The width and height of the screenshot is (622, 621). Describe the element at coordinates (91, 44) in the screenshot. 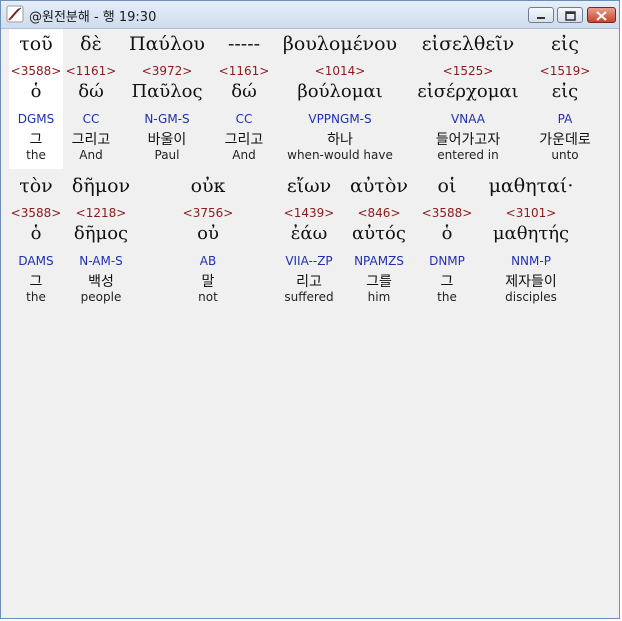

I see `greek-word: δὲ` at that location.